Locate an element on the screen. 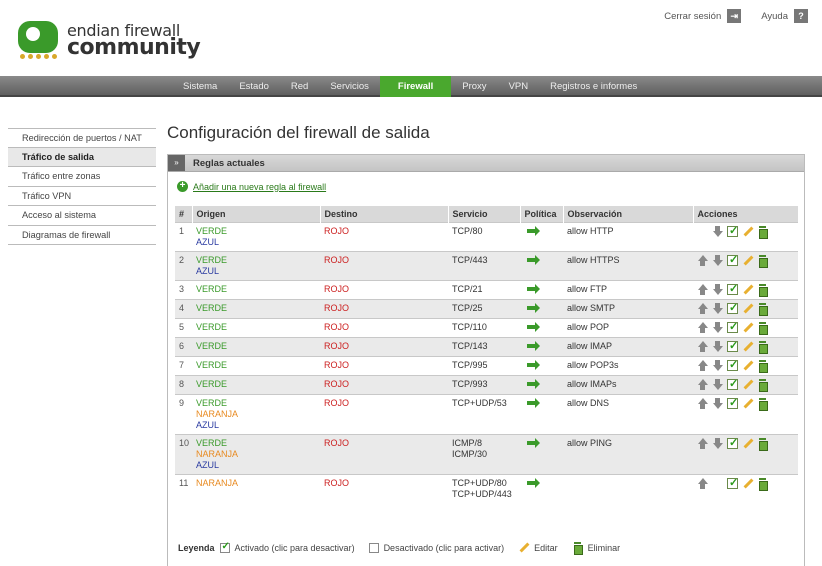 The image size is (822, 566). nav-item-estado: Estado is located at coordinates (254, 86).